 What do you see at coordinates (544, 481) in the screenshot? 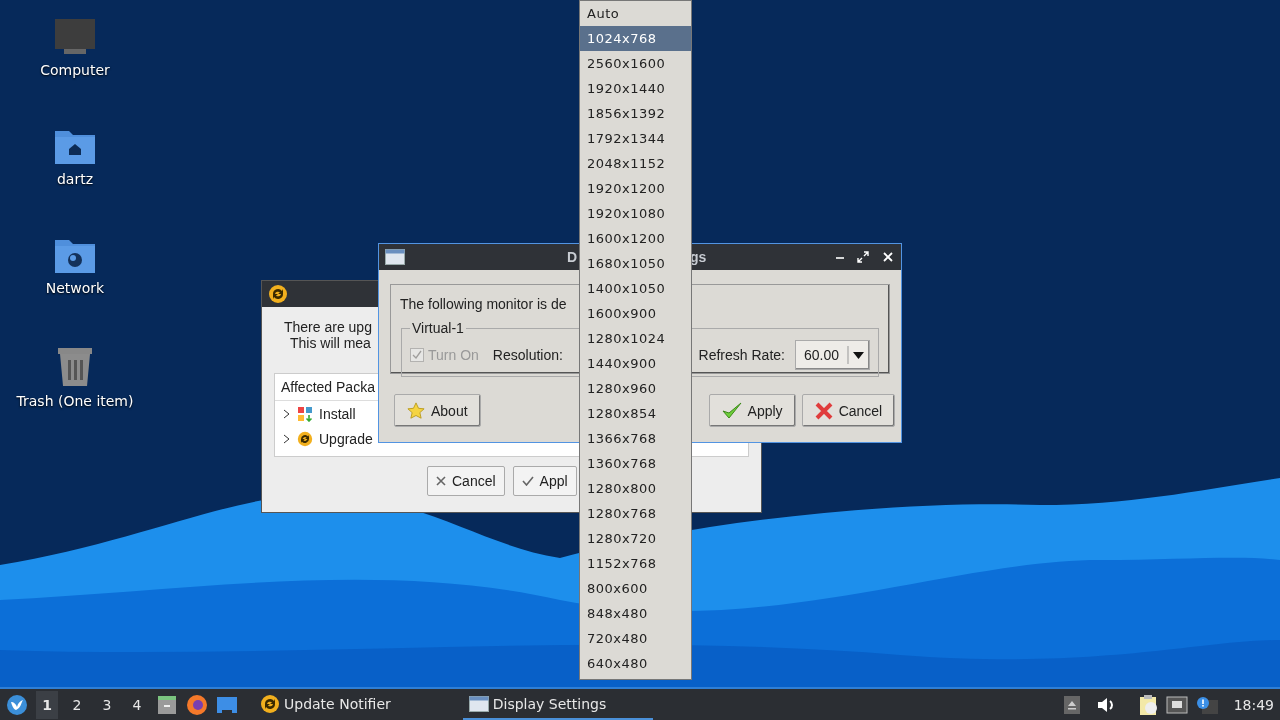
I see `dialog-button: Appl` at bounding box center [544, 481].